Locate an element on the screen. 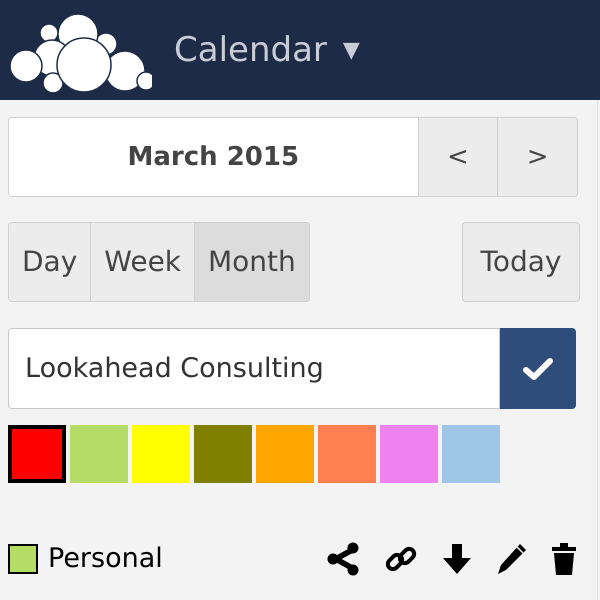 The height and width of the screenshot is (600, 600). today-button: Today is located at coordinates (521, 262).